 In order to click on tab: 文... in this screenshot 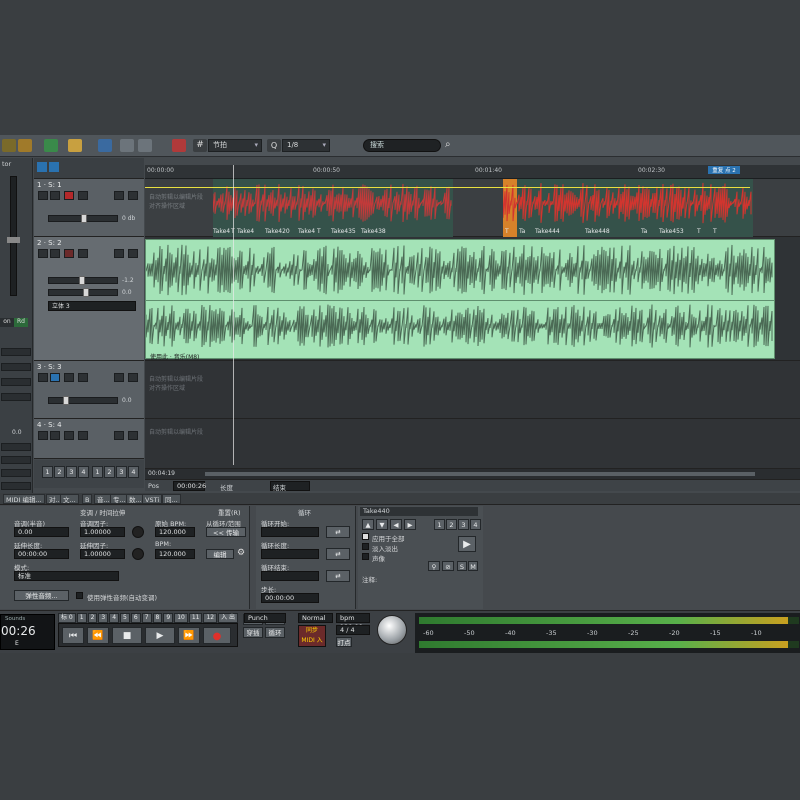, I will do `click(69, 499)`.